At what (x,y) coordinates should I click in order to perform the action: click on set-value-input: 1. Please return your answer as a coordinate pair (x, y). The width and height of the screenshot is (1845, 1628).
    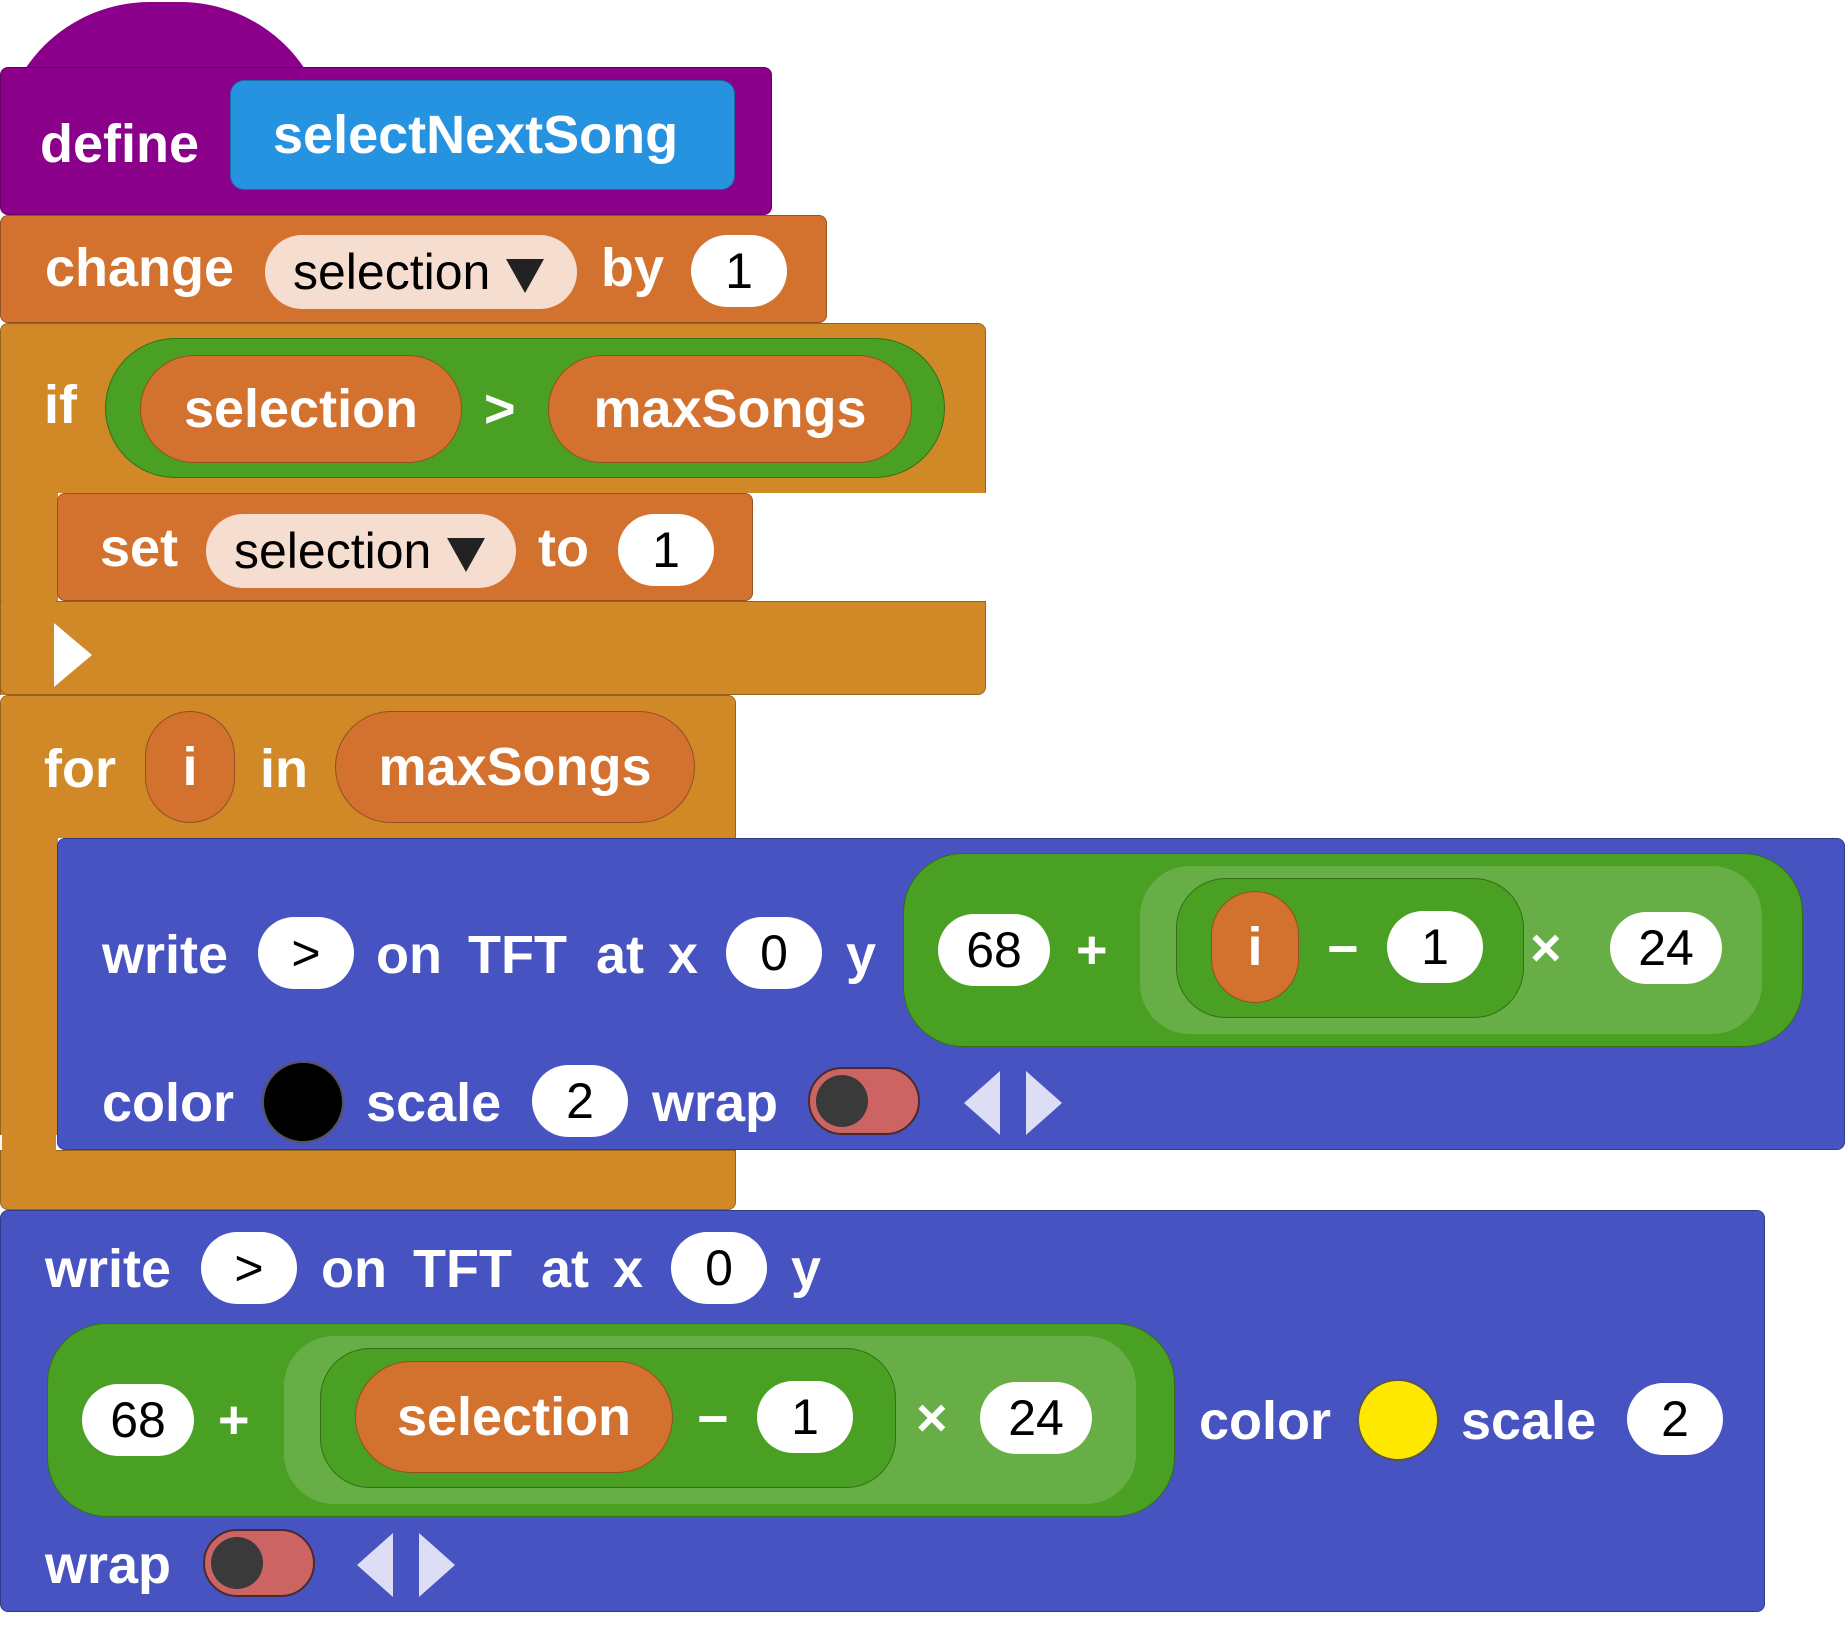
    Looking at the image, I should click on (666, 550).